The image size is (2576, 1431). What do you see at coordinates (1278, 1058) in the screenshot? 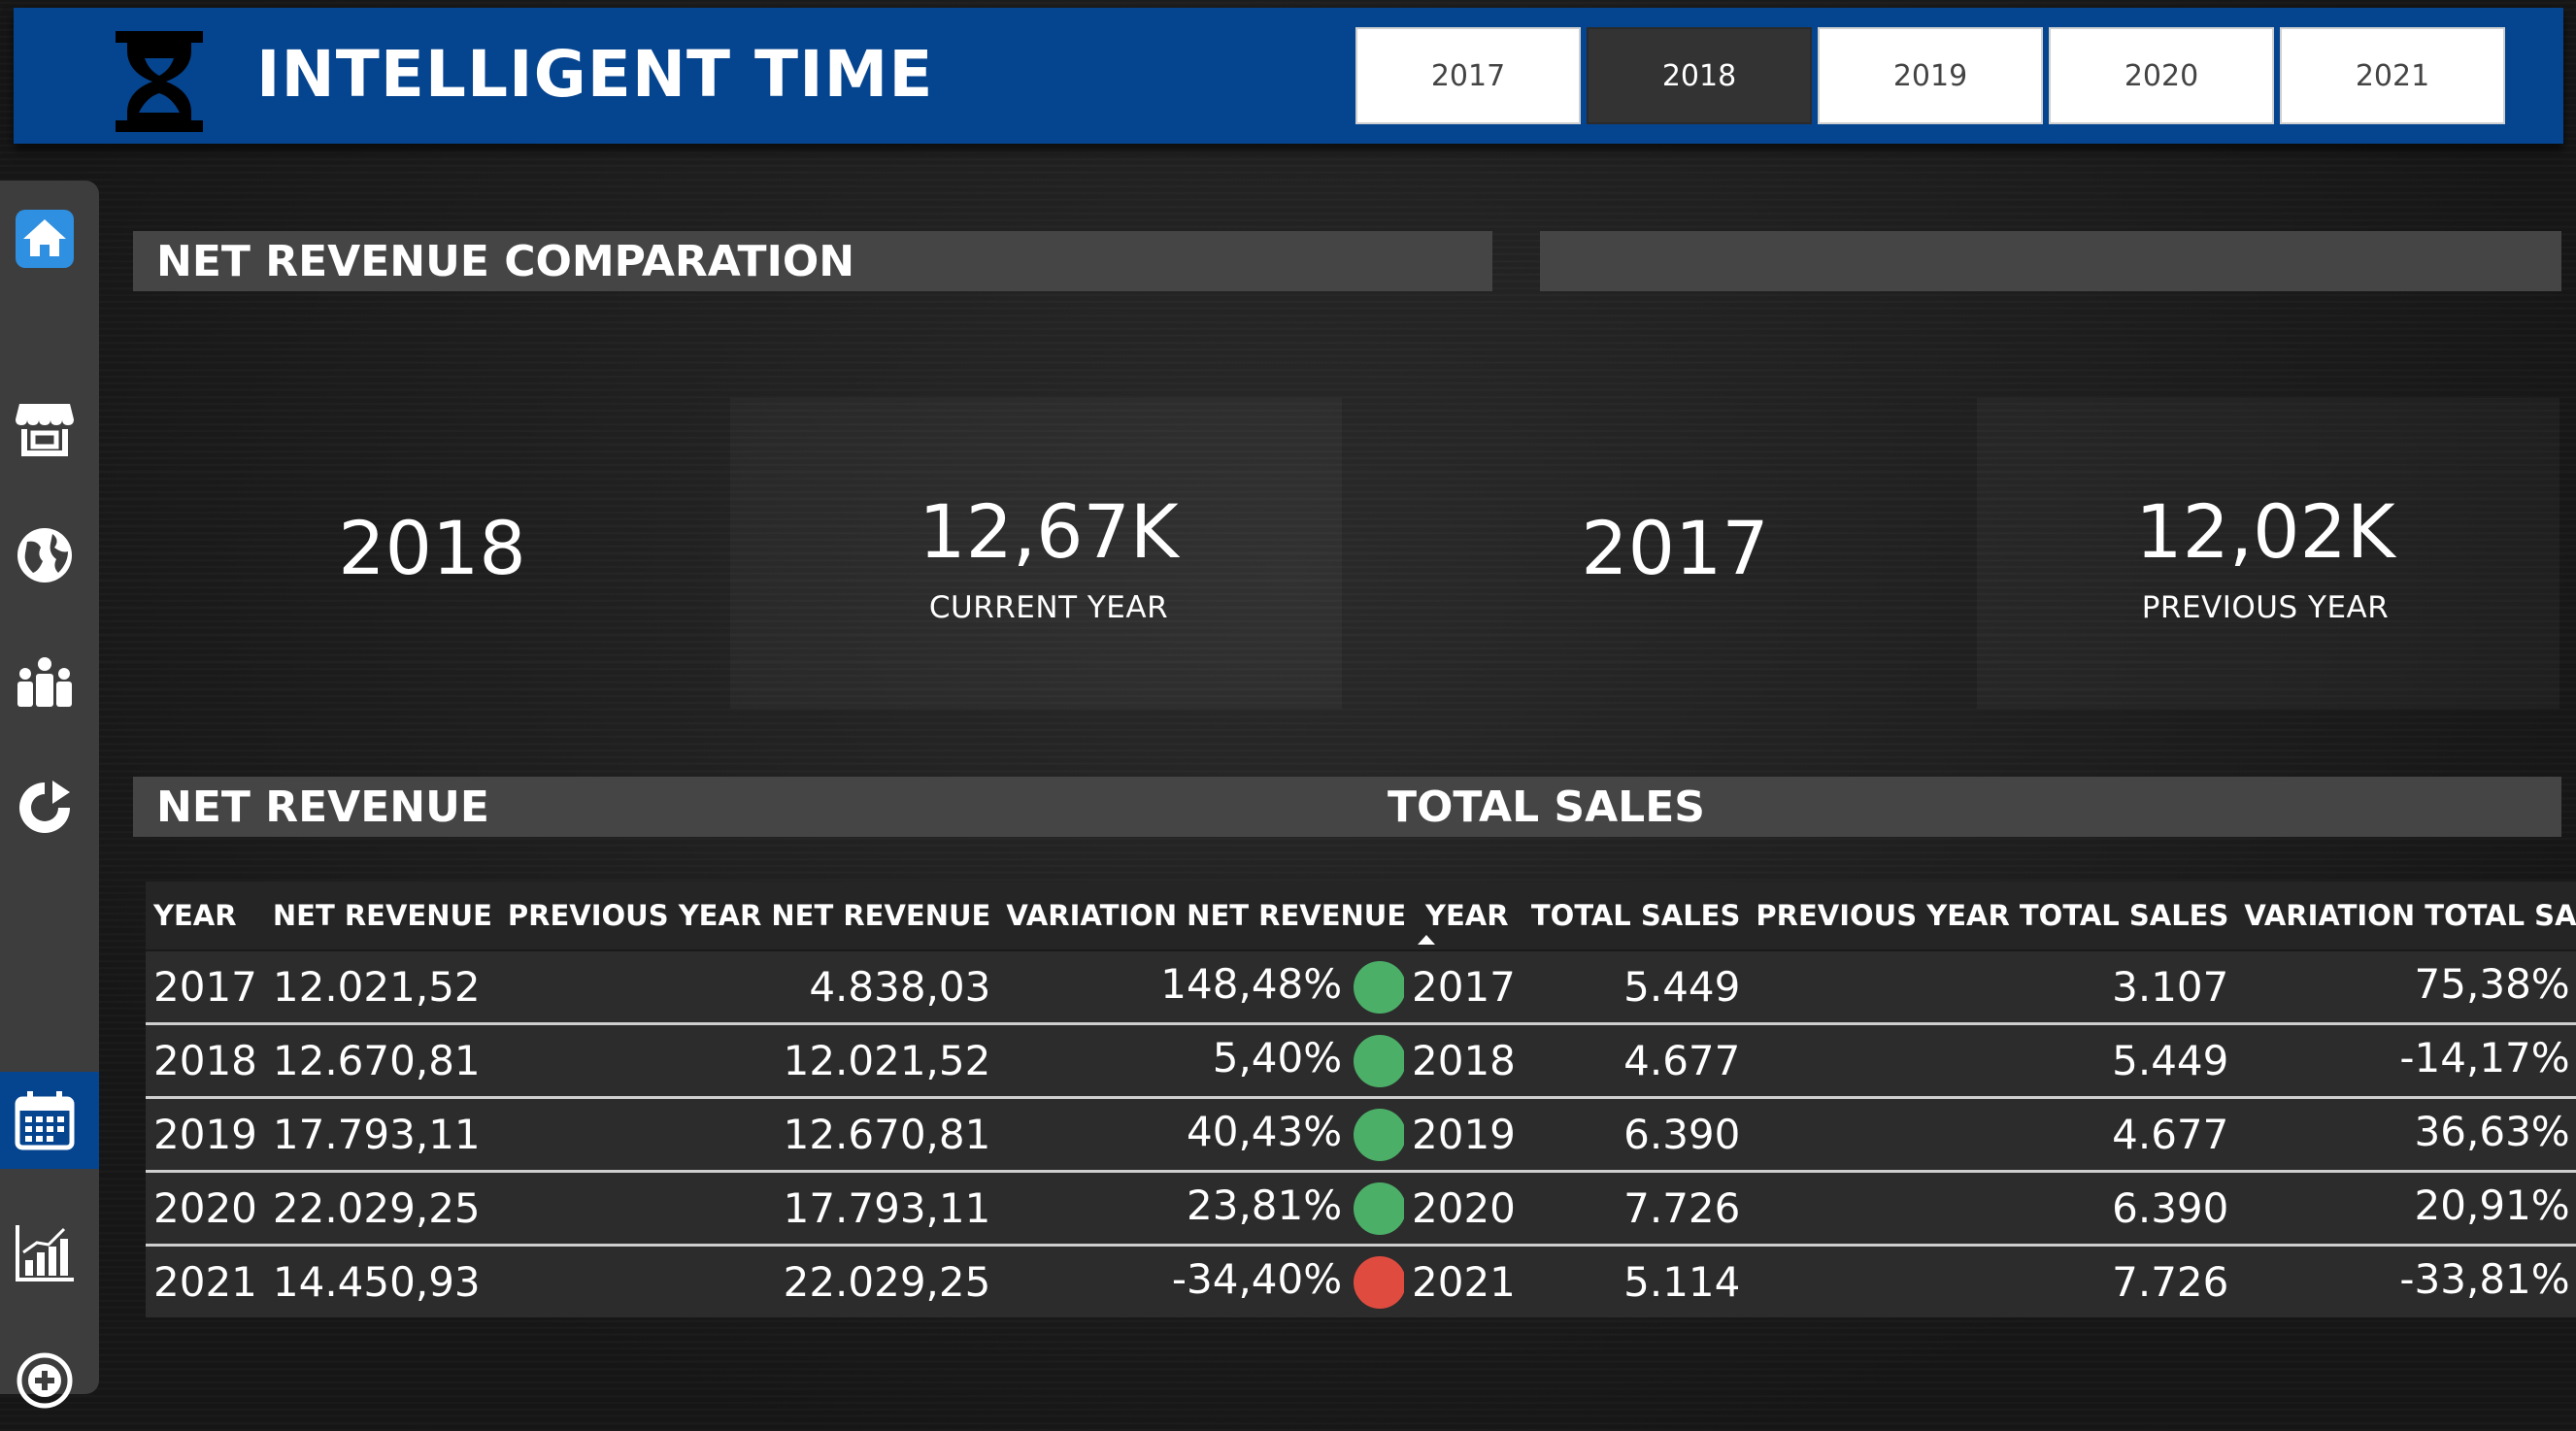
I see `variation-value: 5,40%` at bounding box center [1278, 1058].